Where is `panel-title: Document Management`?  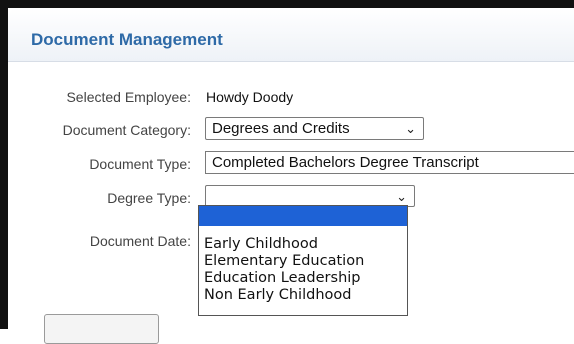 panel-title: Document Management is located at coordinates (127, 39).